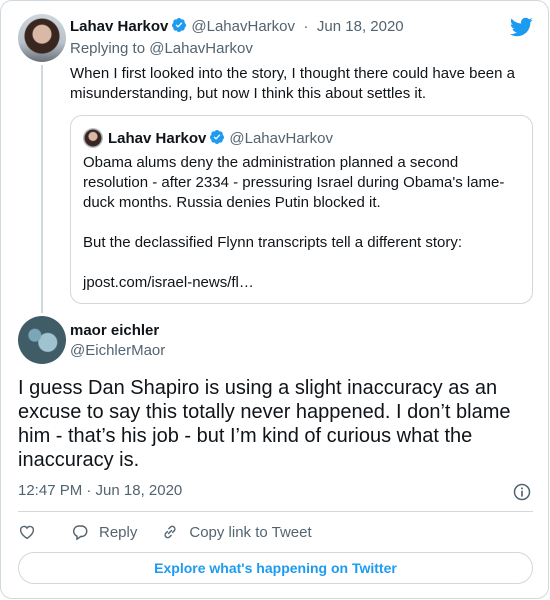  I want to click on thread-line, so click(42, 189).